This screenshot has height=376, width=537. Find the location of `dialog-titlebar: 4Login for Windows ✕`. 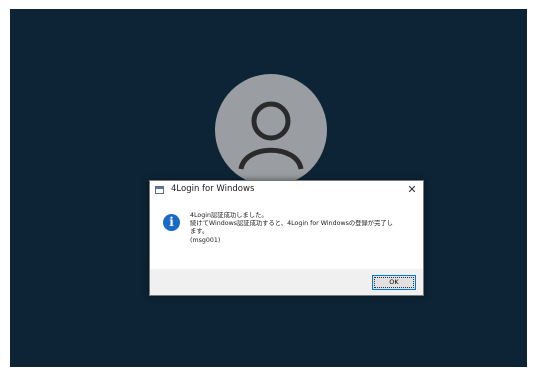

dialog-titlebar: 4Login for Windows ✕ is located at coordinates (286, 190).